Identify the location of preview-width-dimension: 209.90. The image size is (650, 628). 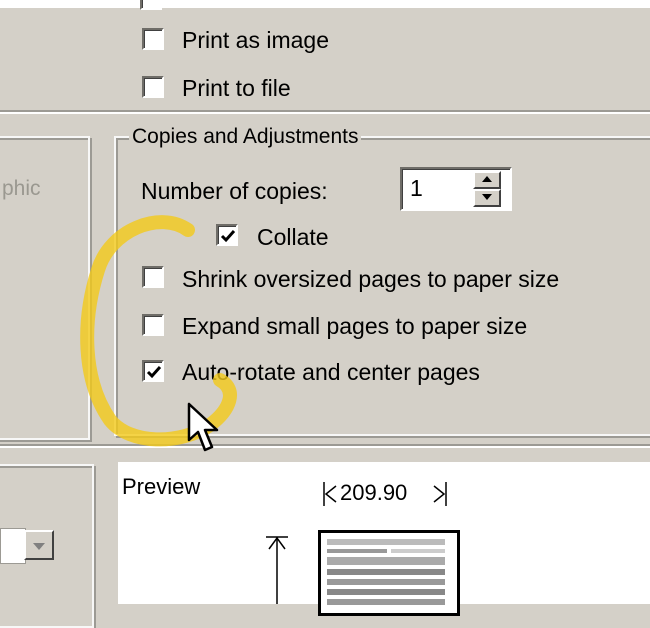
(374, 493).